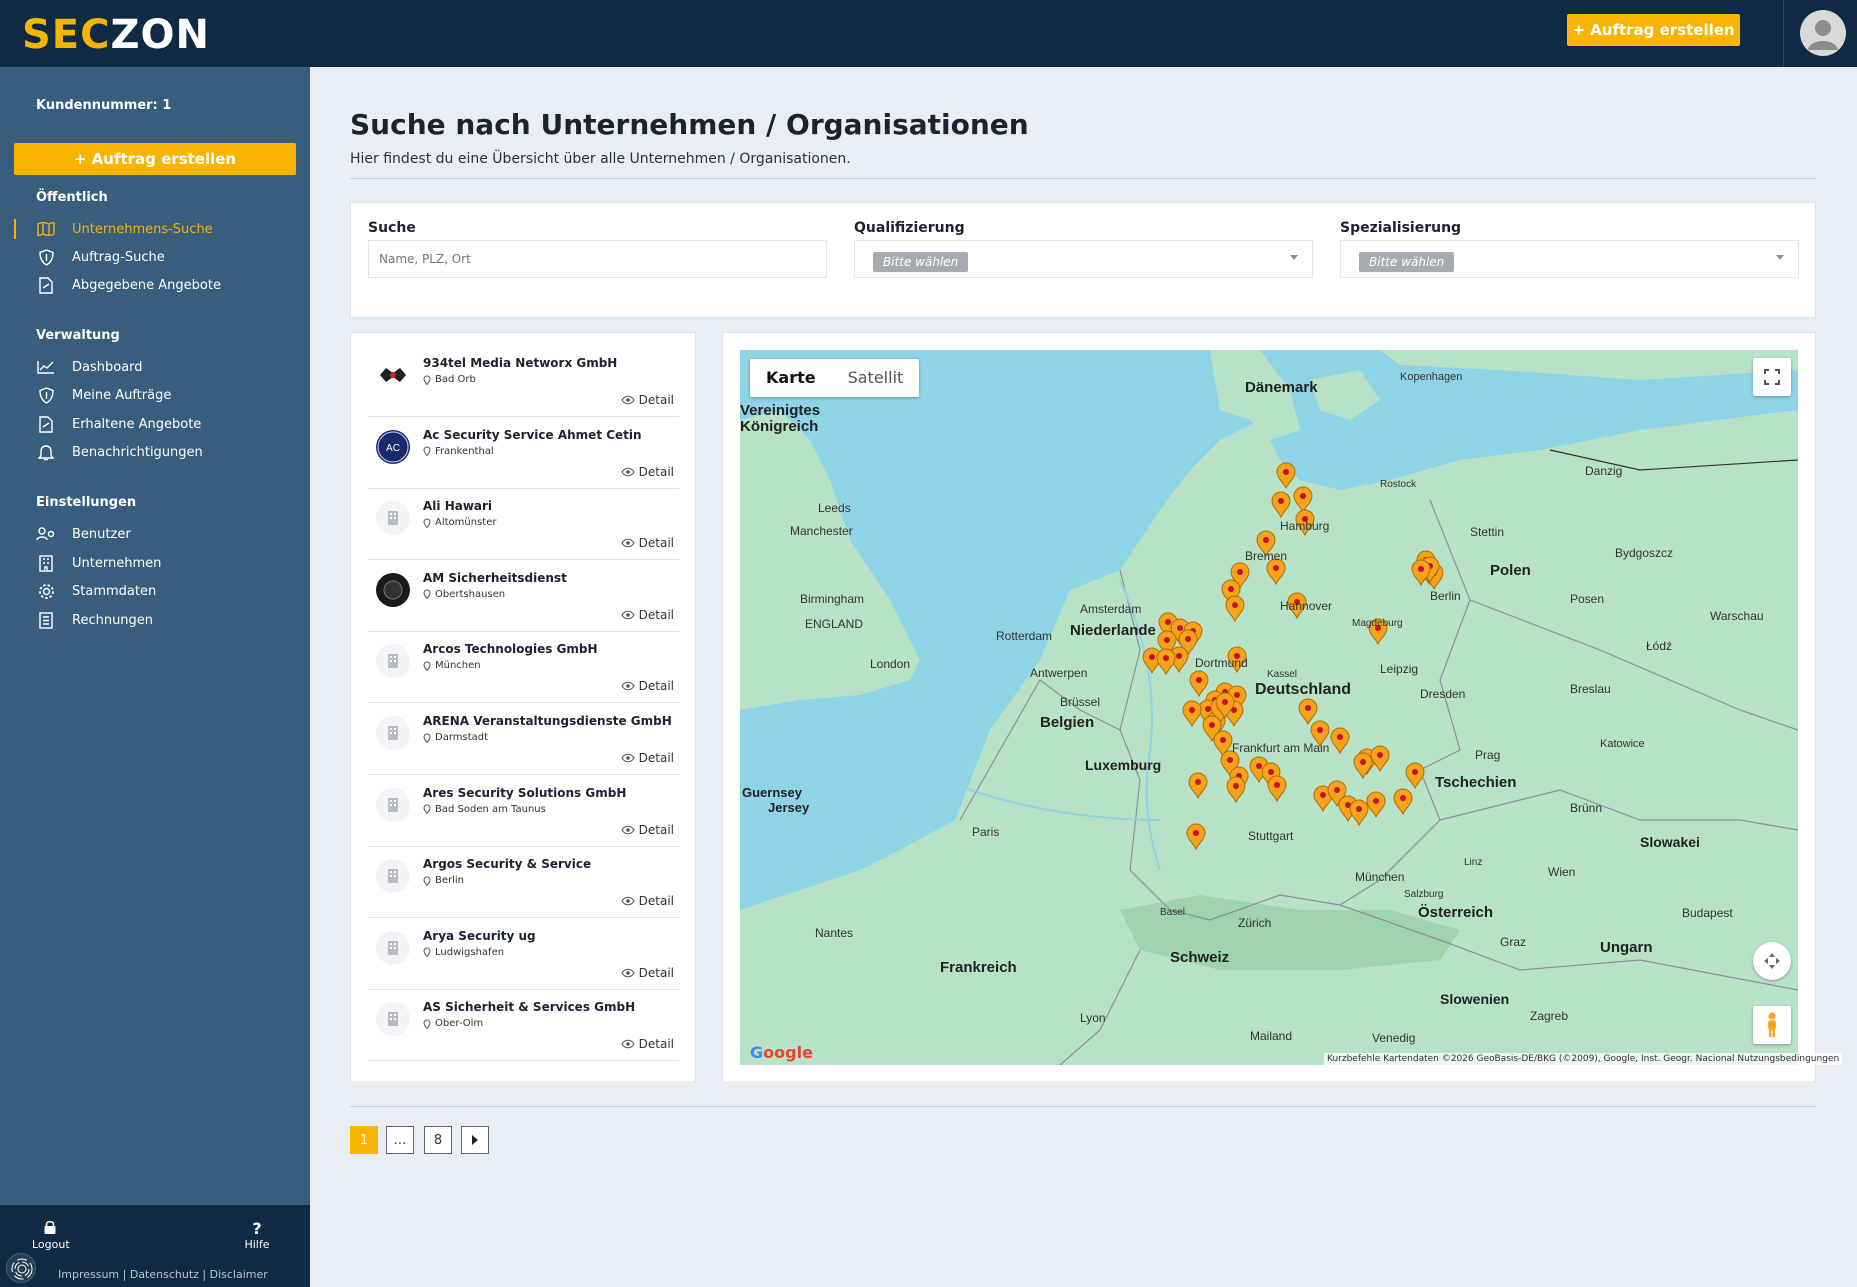  I want to click on sidebar-item-label: Abgegebene Angebote, so click(146, 285).